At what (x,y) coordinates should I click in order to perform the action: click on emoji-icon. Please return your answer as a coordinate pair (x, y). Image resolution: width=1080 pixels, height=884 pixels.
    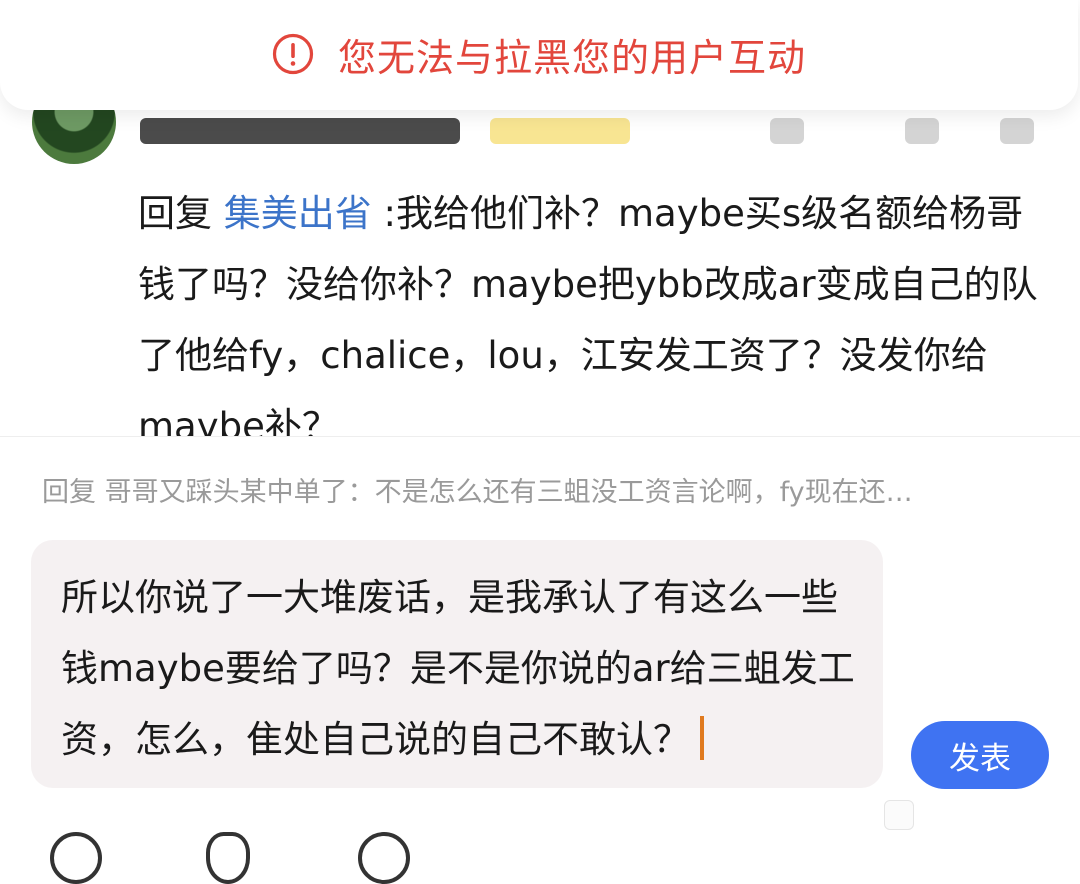
    Looking at the image, I should click on (76, 858).